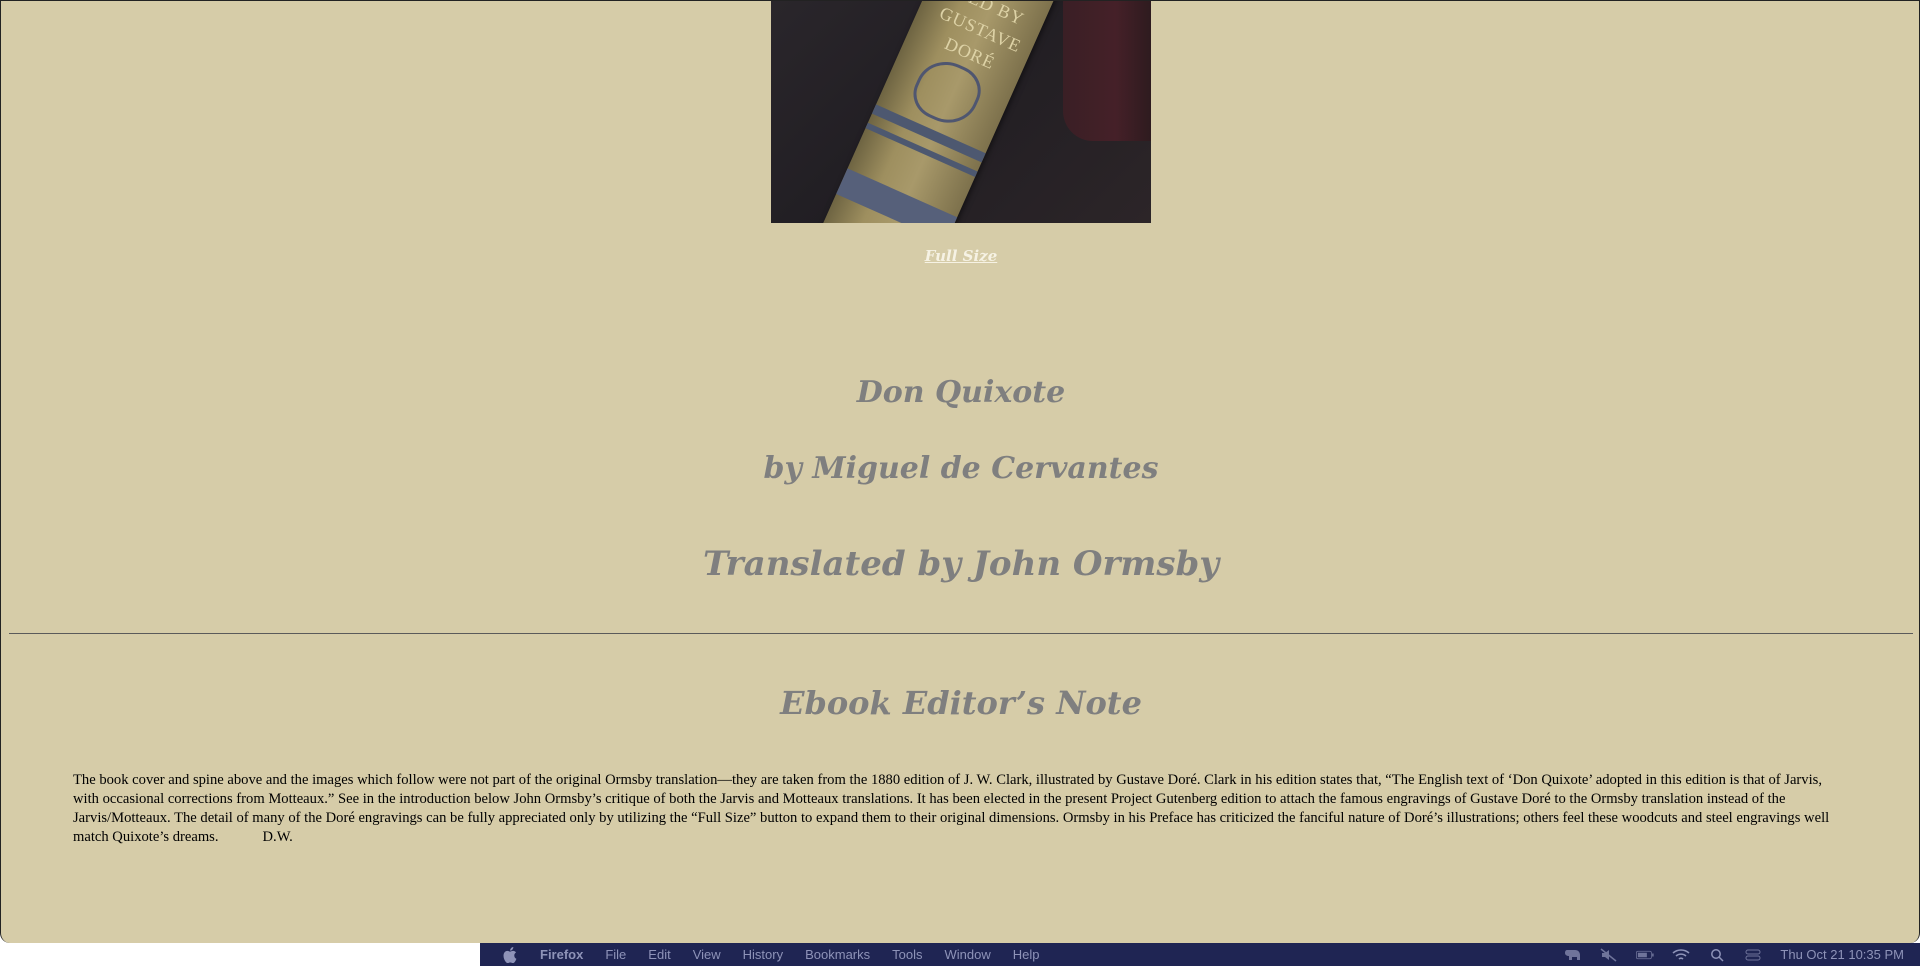 The image size is (1920, 966). I want to click on menu-help: Help, so click(1026, 954).